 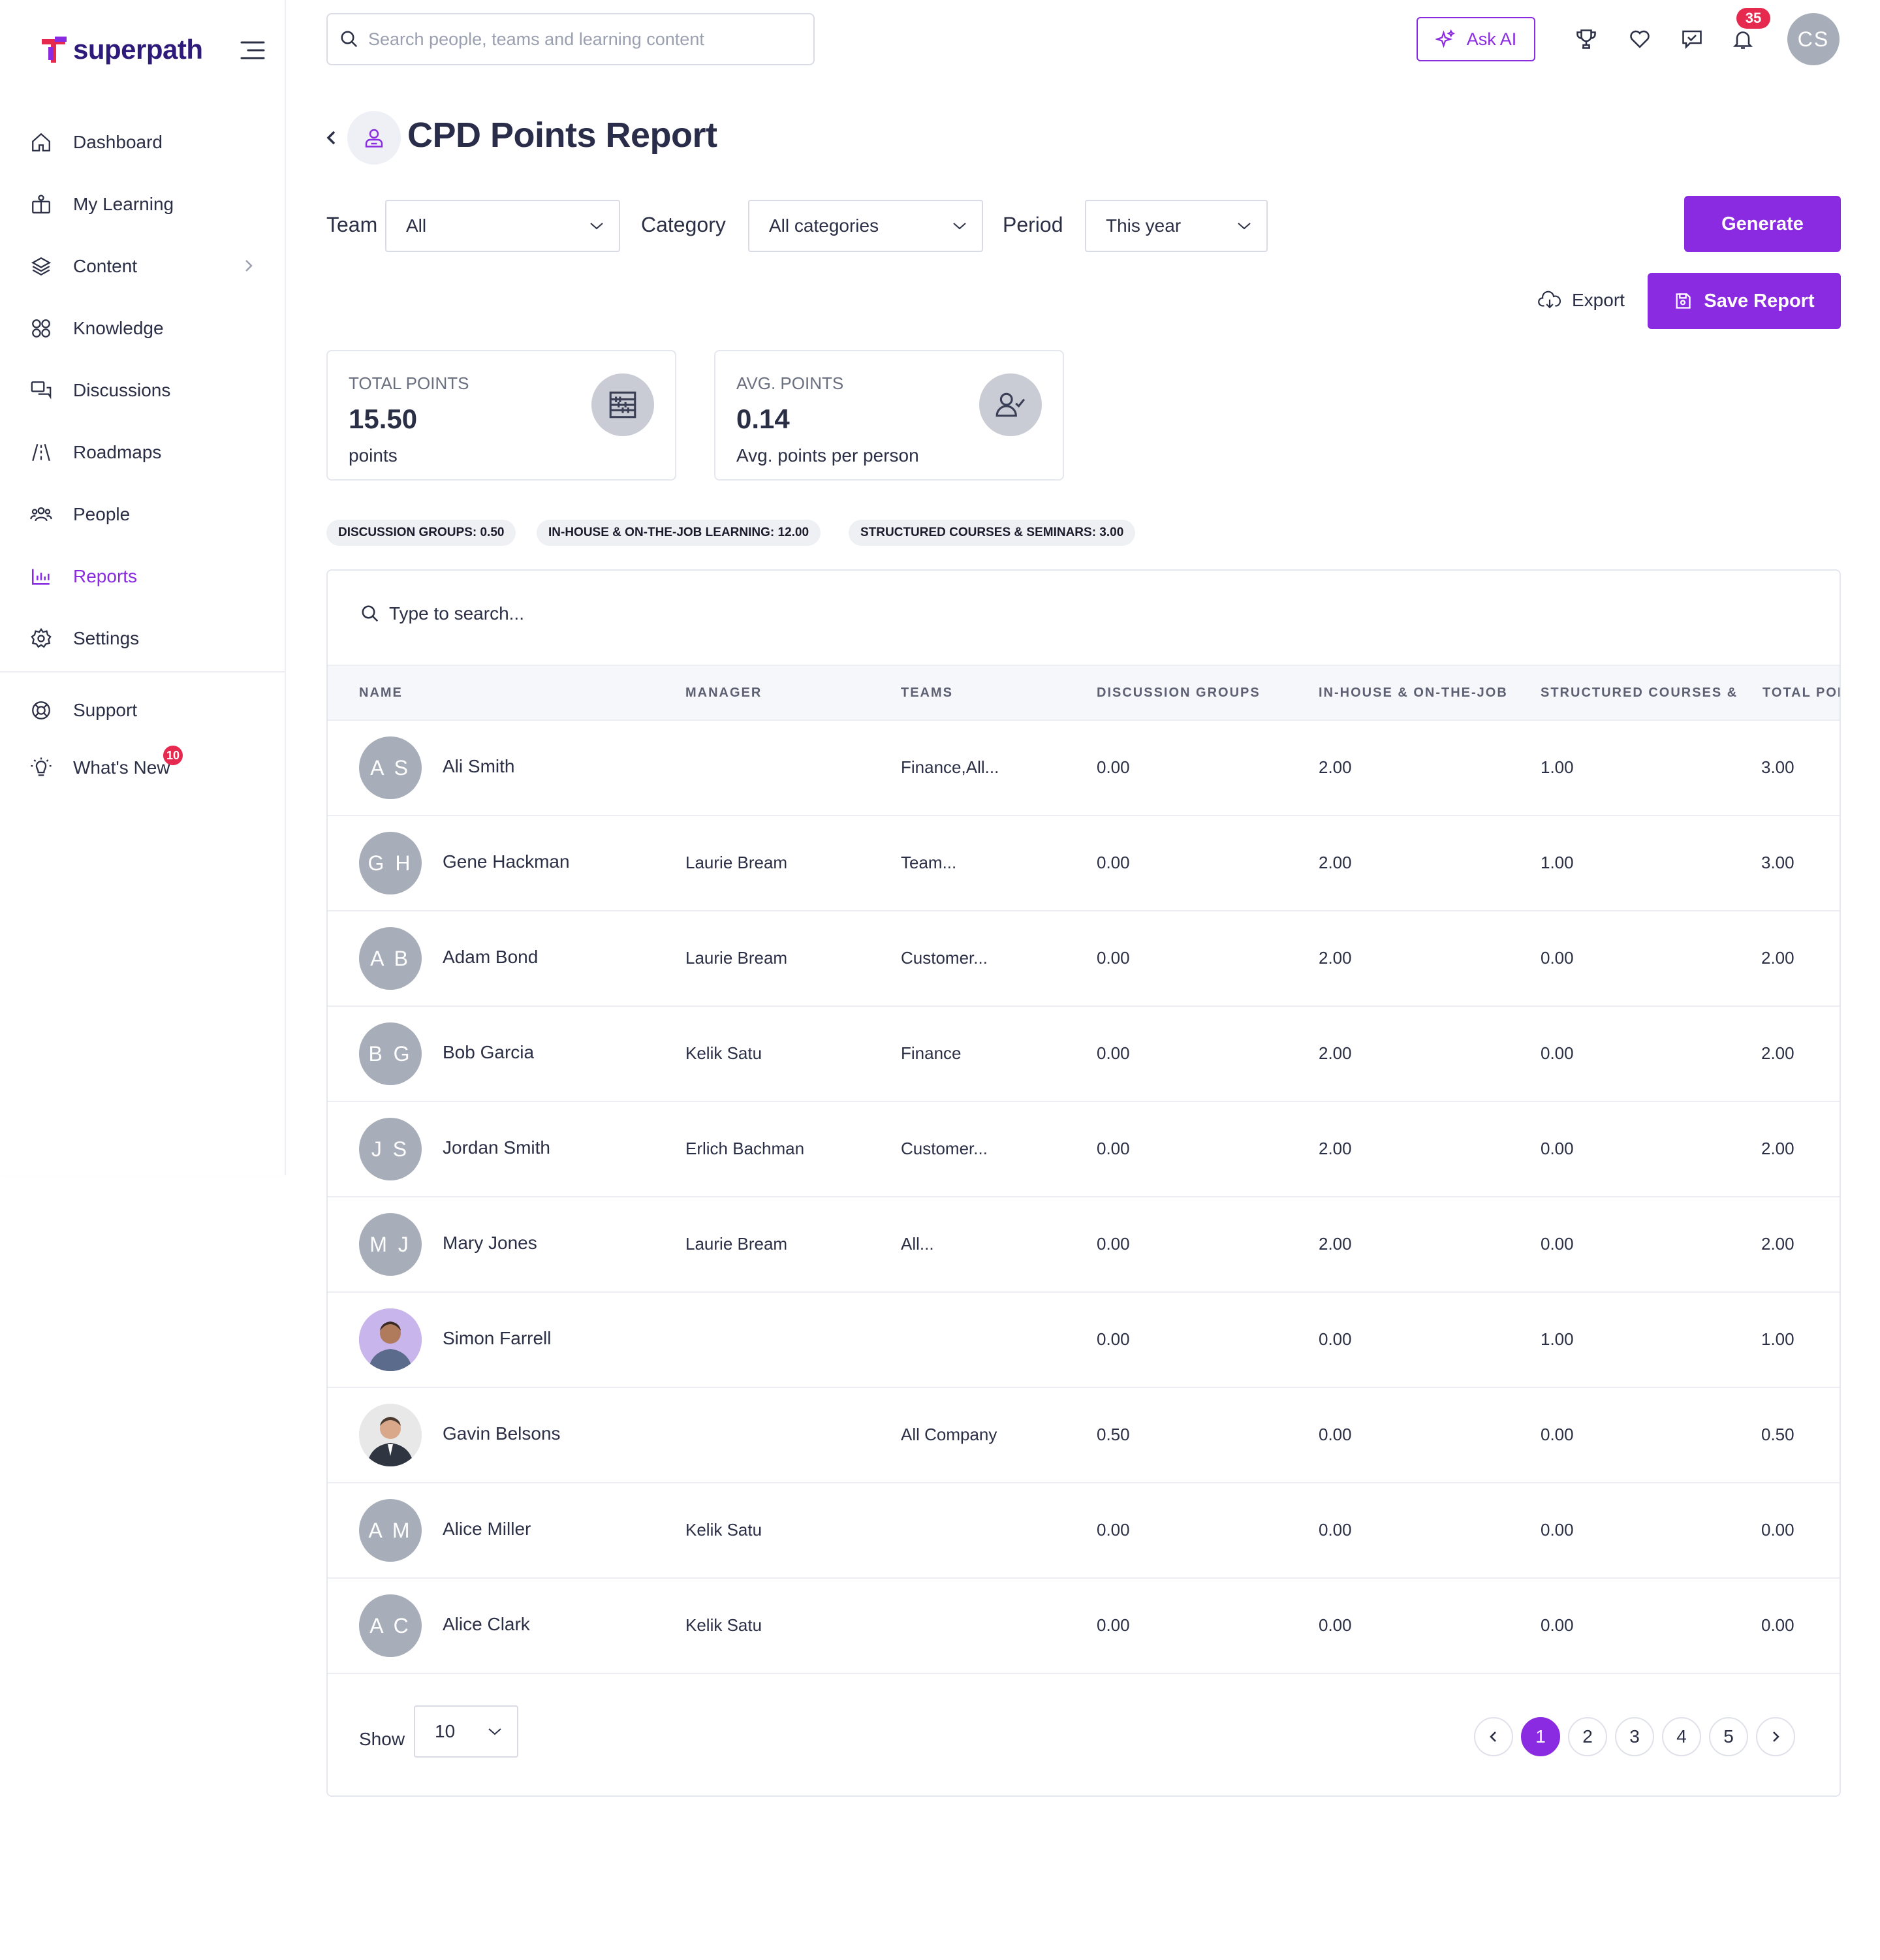 I want to click on brand-name: superpath, so click(x=138, y=49).